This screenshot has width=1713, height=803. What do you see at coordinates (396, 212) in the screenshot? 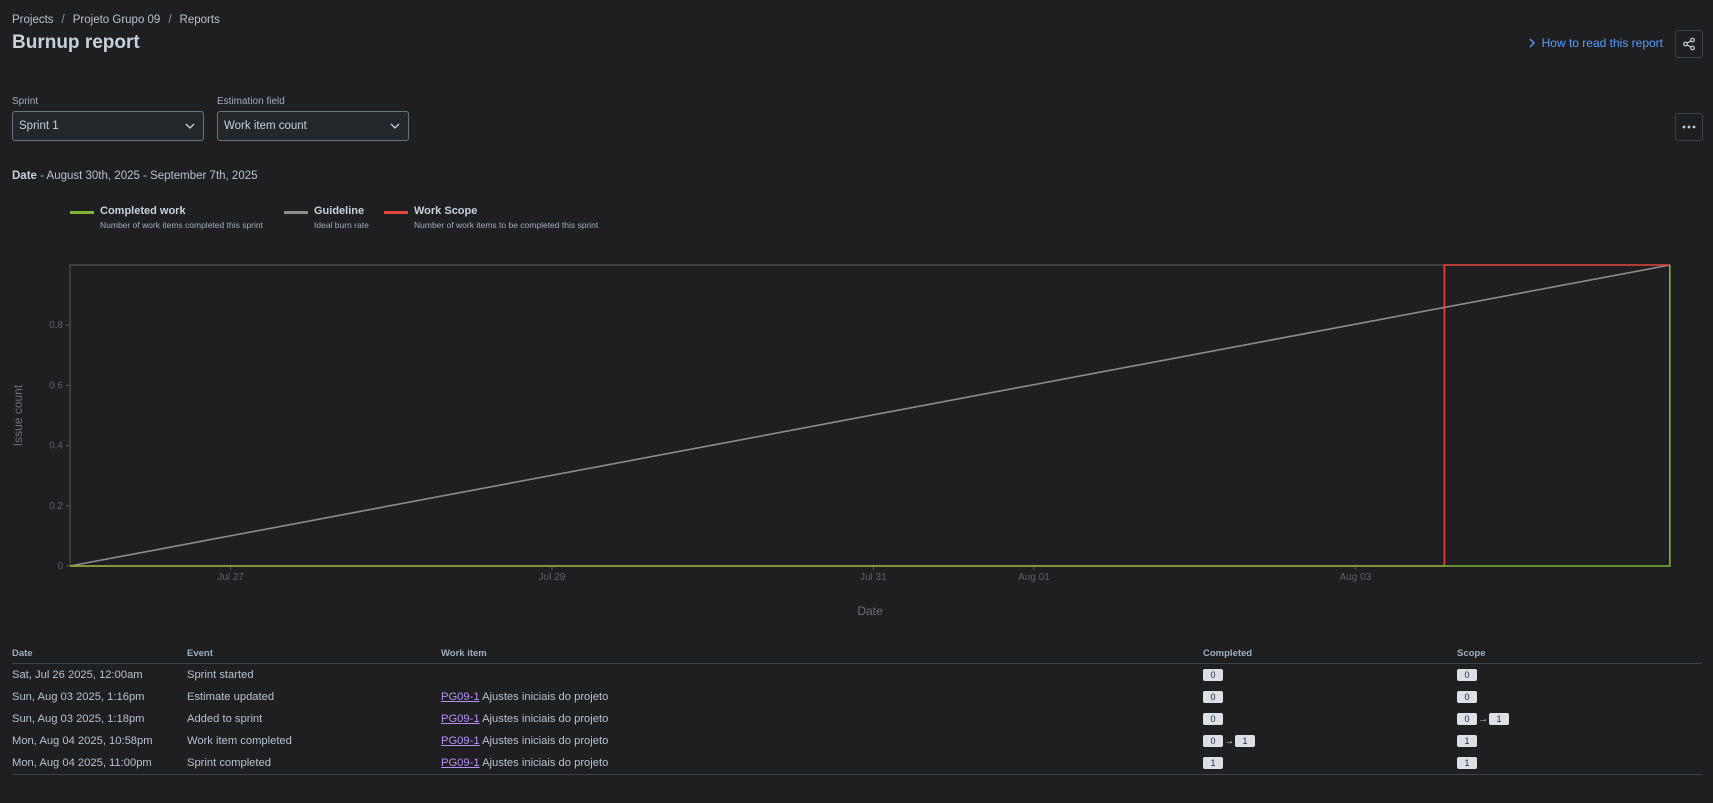
I see `legend-swatch-scope` at bounding box center [396, 212].